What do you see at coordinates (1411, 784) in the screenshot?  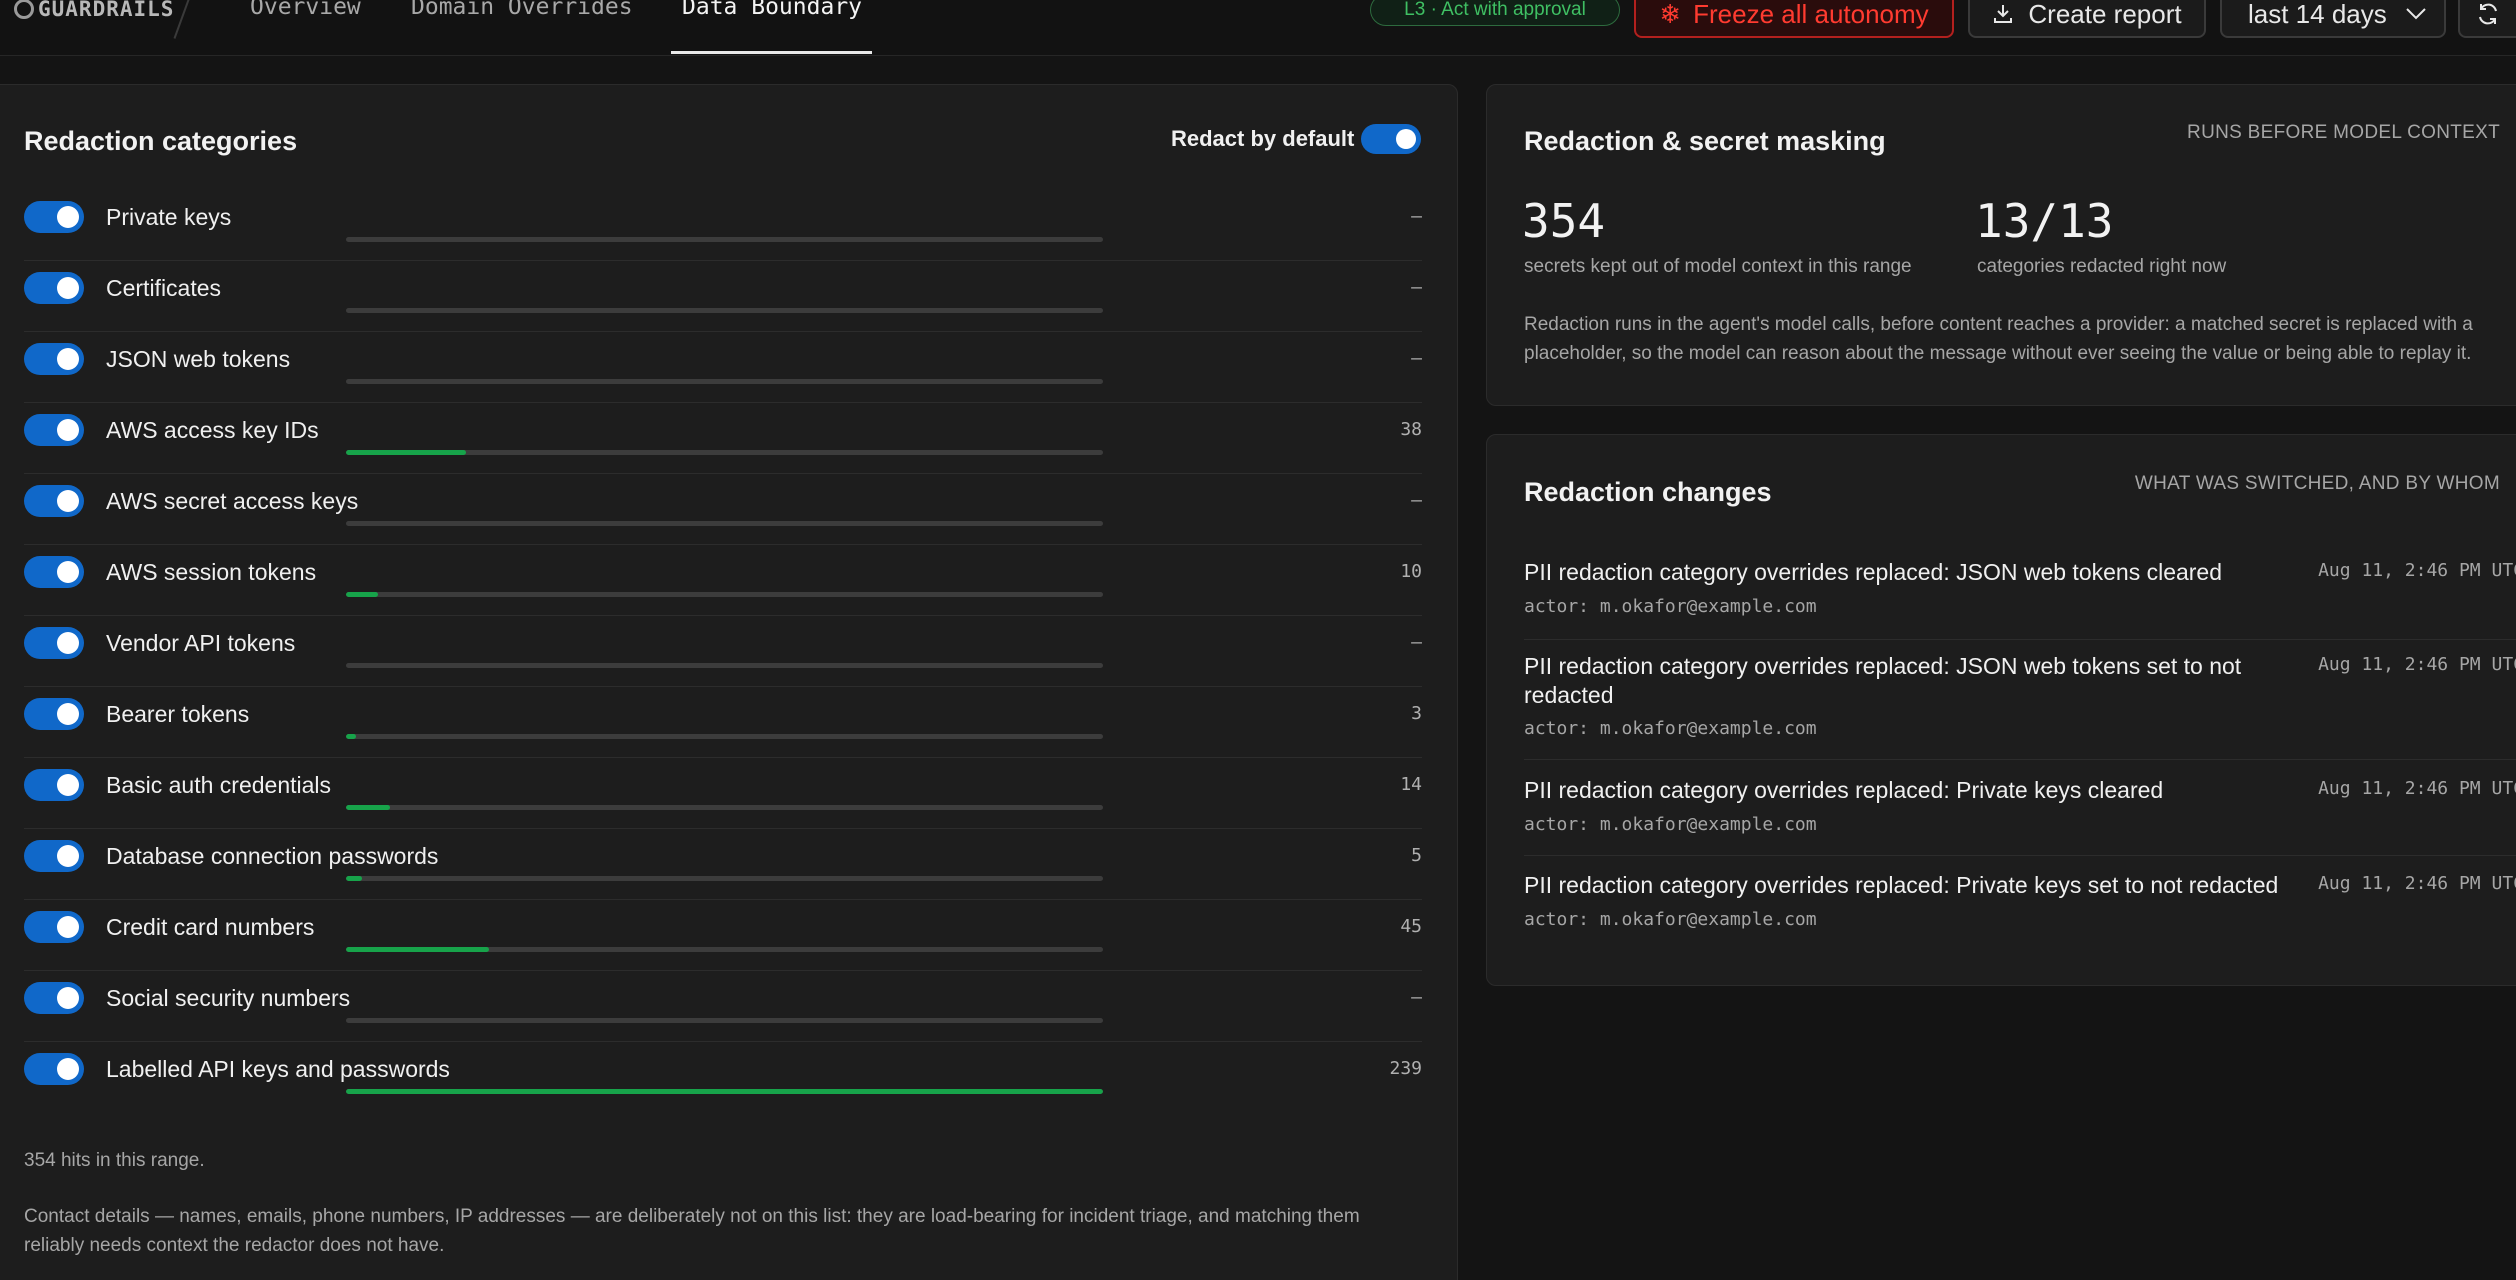 I see `category-hit-count: 14` at bounding box center [1411, 784].